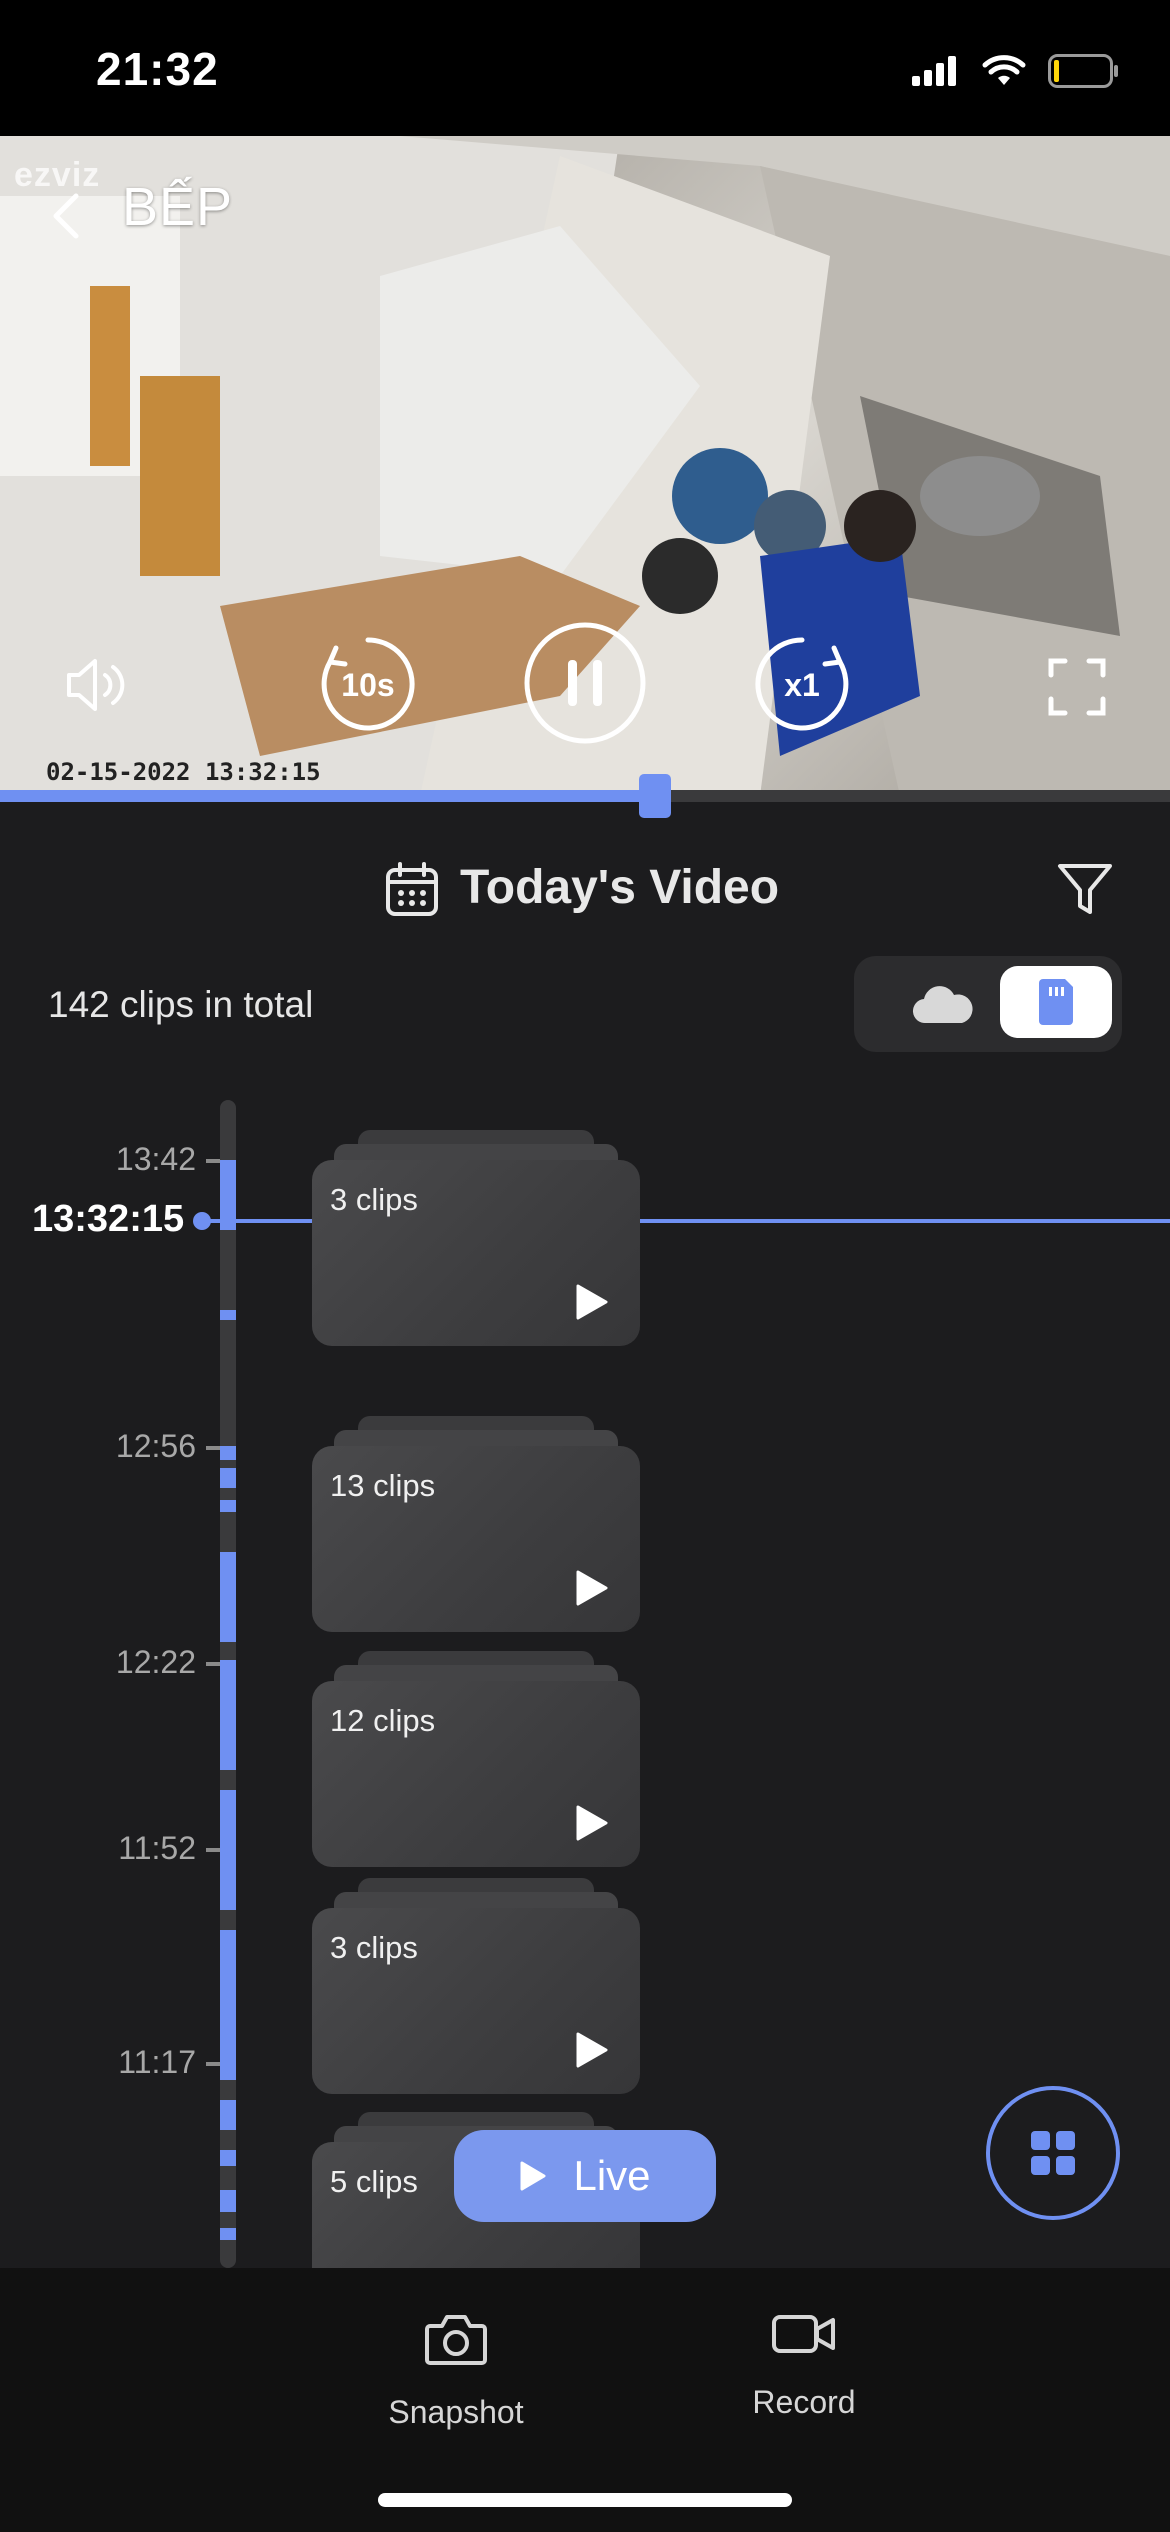 Image resolution: width=1170 pixels, height=2532 pixels. Describe the element at coordinates (804, 2366) in the screenshot. I see `record-button: Record` at that location.